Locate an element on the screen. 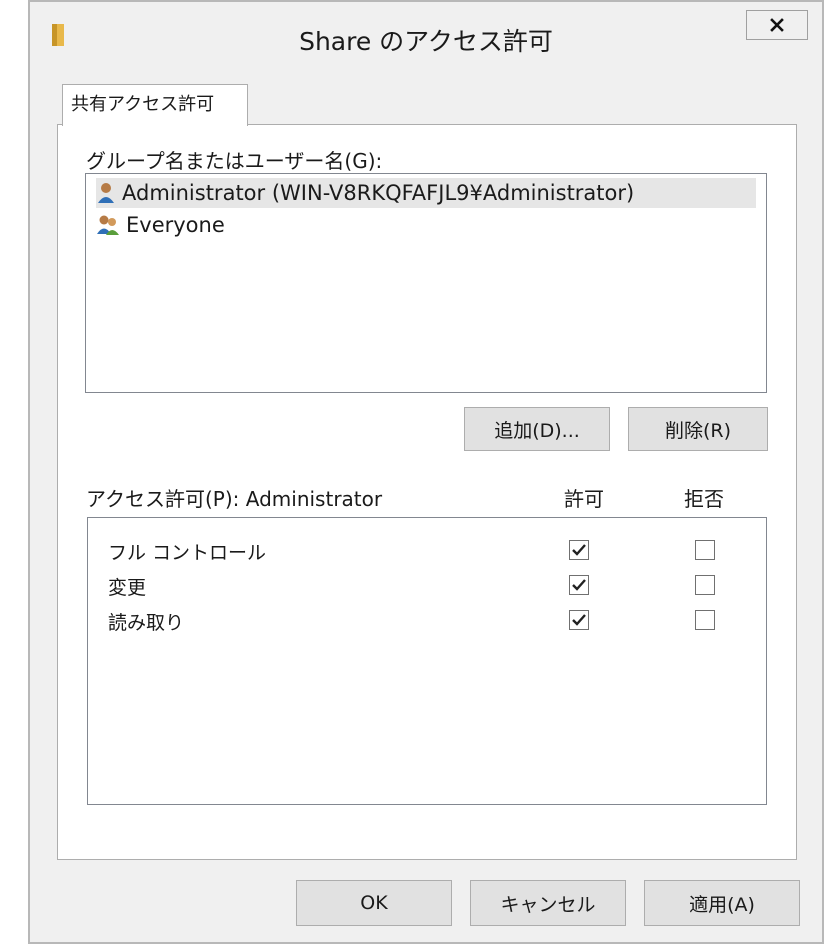 This screenshot has height=950, width=830. close-icon is located at coordinates (777, 25).